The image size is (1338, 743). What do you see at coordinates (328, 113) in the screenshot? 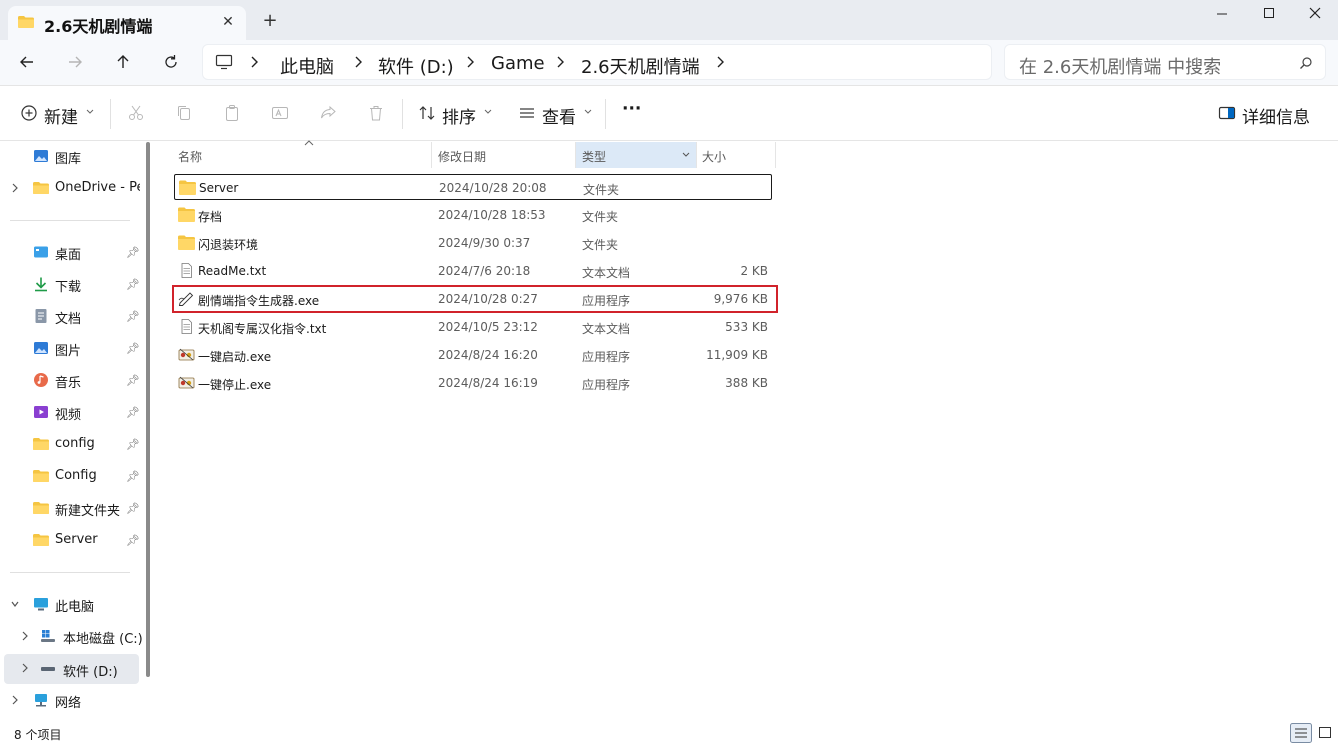
I see `share-icon` at bounding box center [328, 113].